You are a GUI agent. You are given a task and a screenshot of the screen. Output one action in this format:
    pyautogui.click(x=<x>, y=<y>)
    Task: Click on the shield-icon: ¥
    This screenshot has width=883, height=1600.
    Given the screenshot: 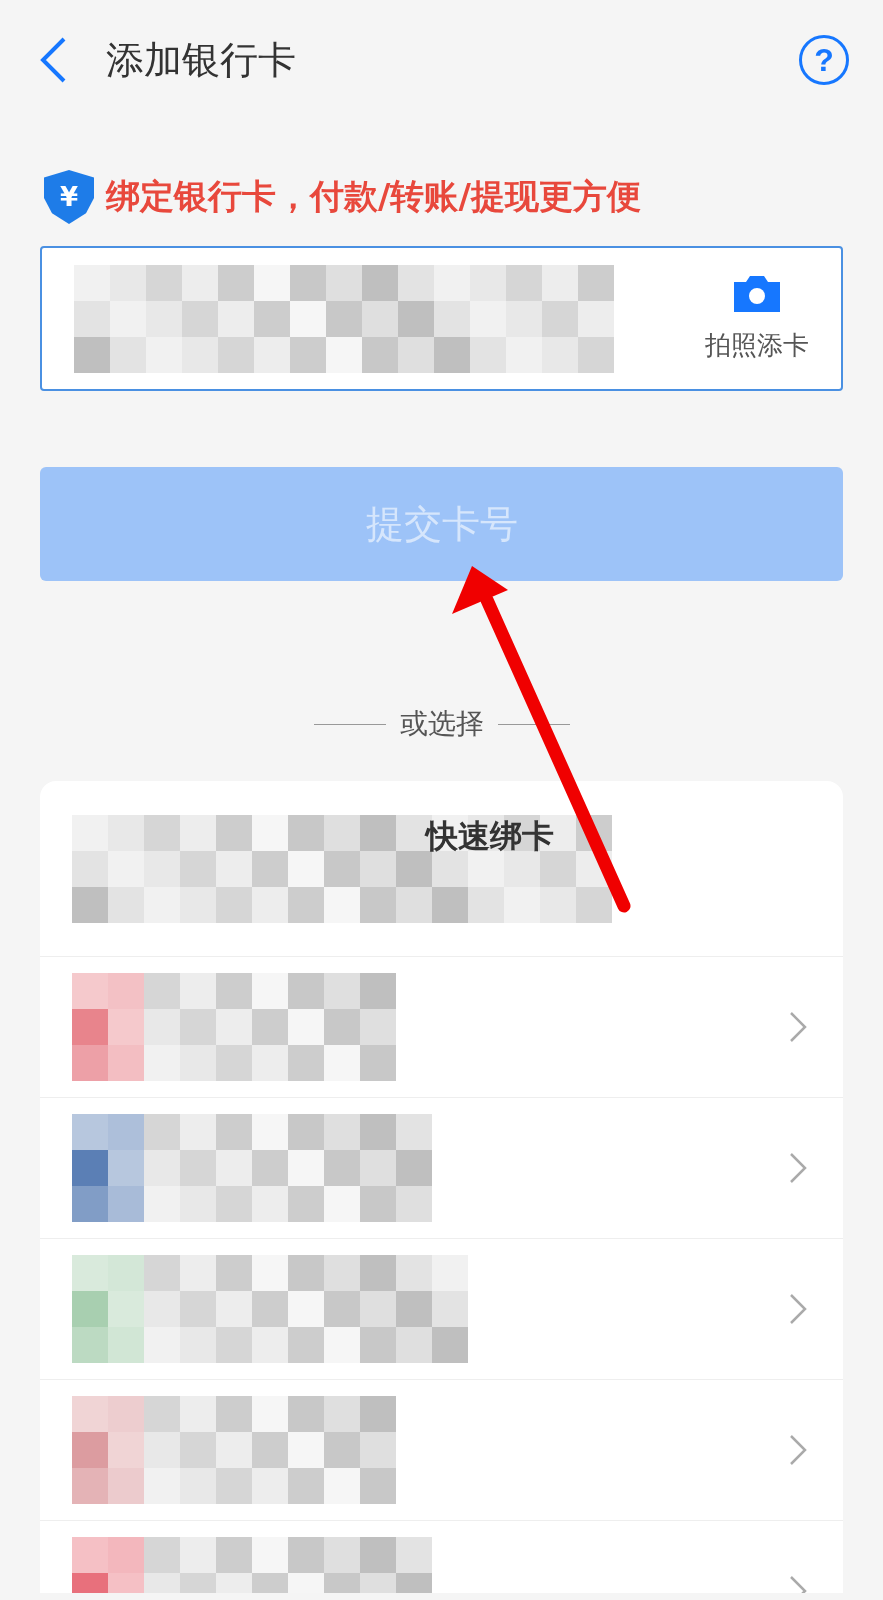 What is the action you would take?
    pyautogui.click(x=69, y=197)
    